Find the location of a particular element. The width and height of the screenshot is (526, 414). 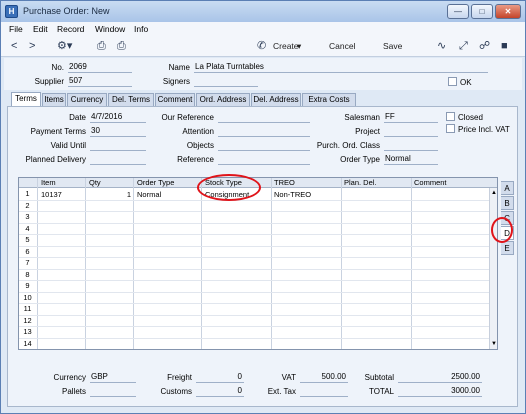

grid-scrollbar: ▲ ▼ is located at coordinates (493, 268).